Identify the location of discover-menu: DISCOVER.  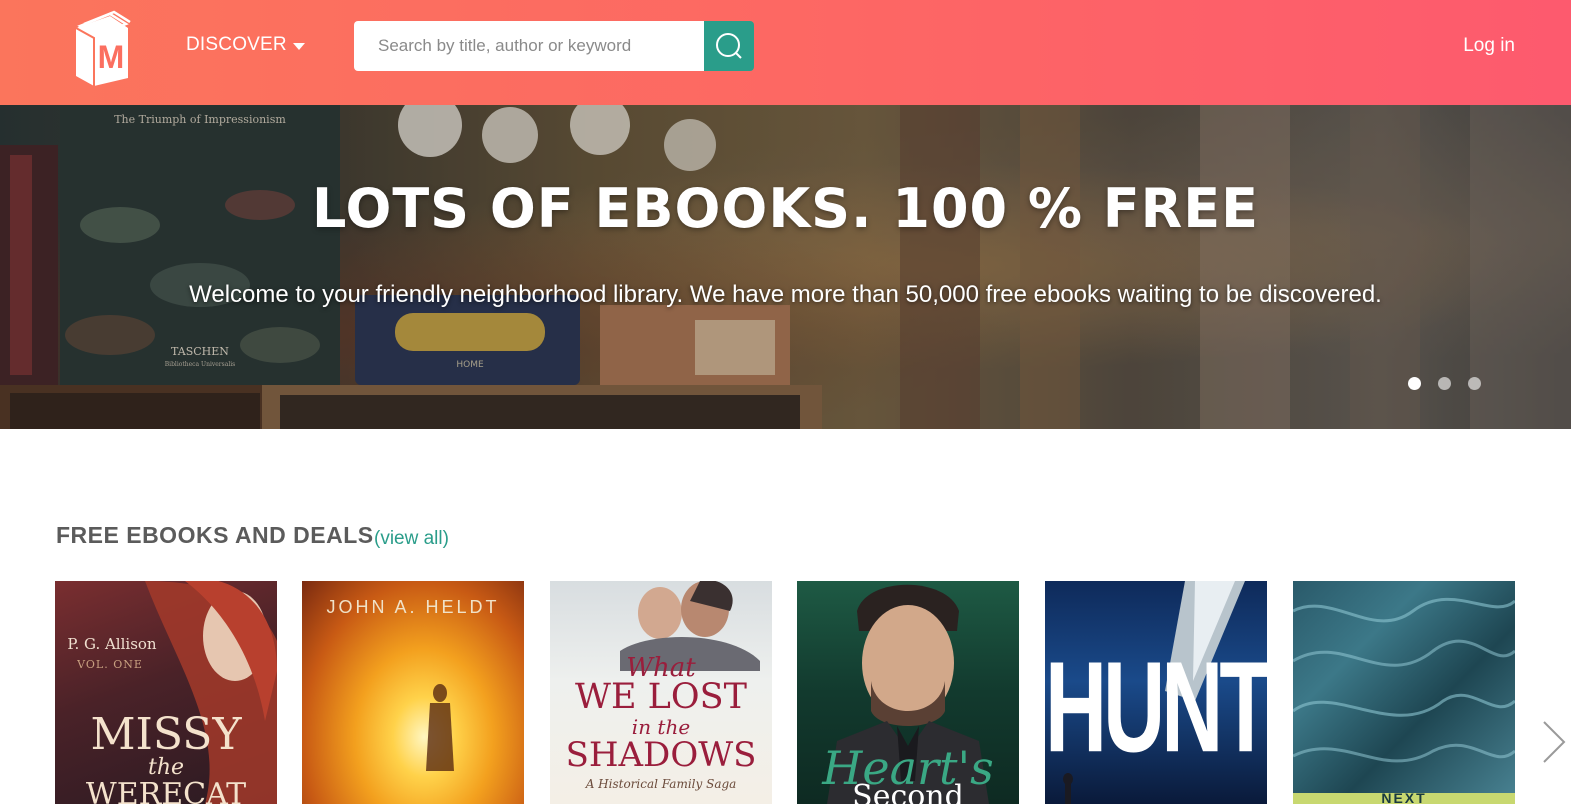
(245, 45).